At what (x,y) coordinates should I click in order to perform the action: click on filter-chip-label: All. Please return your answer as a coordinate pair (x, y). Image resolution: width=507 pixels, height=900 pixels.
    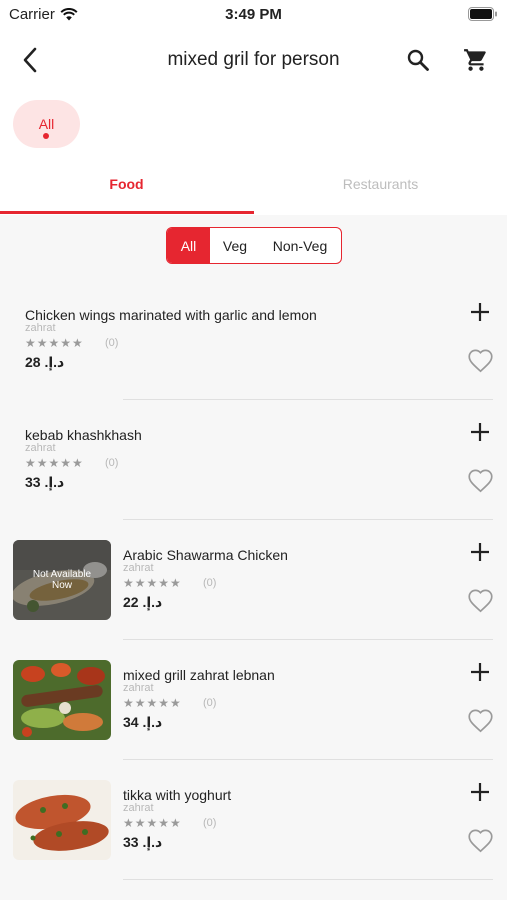
    Looking at the image, I should click on (46, 124).